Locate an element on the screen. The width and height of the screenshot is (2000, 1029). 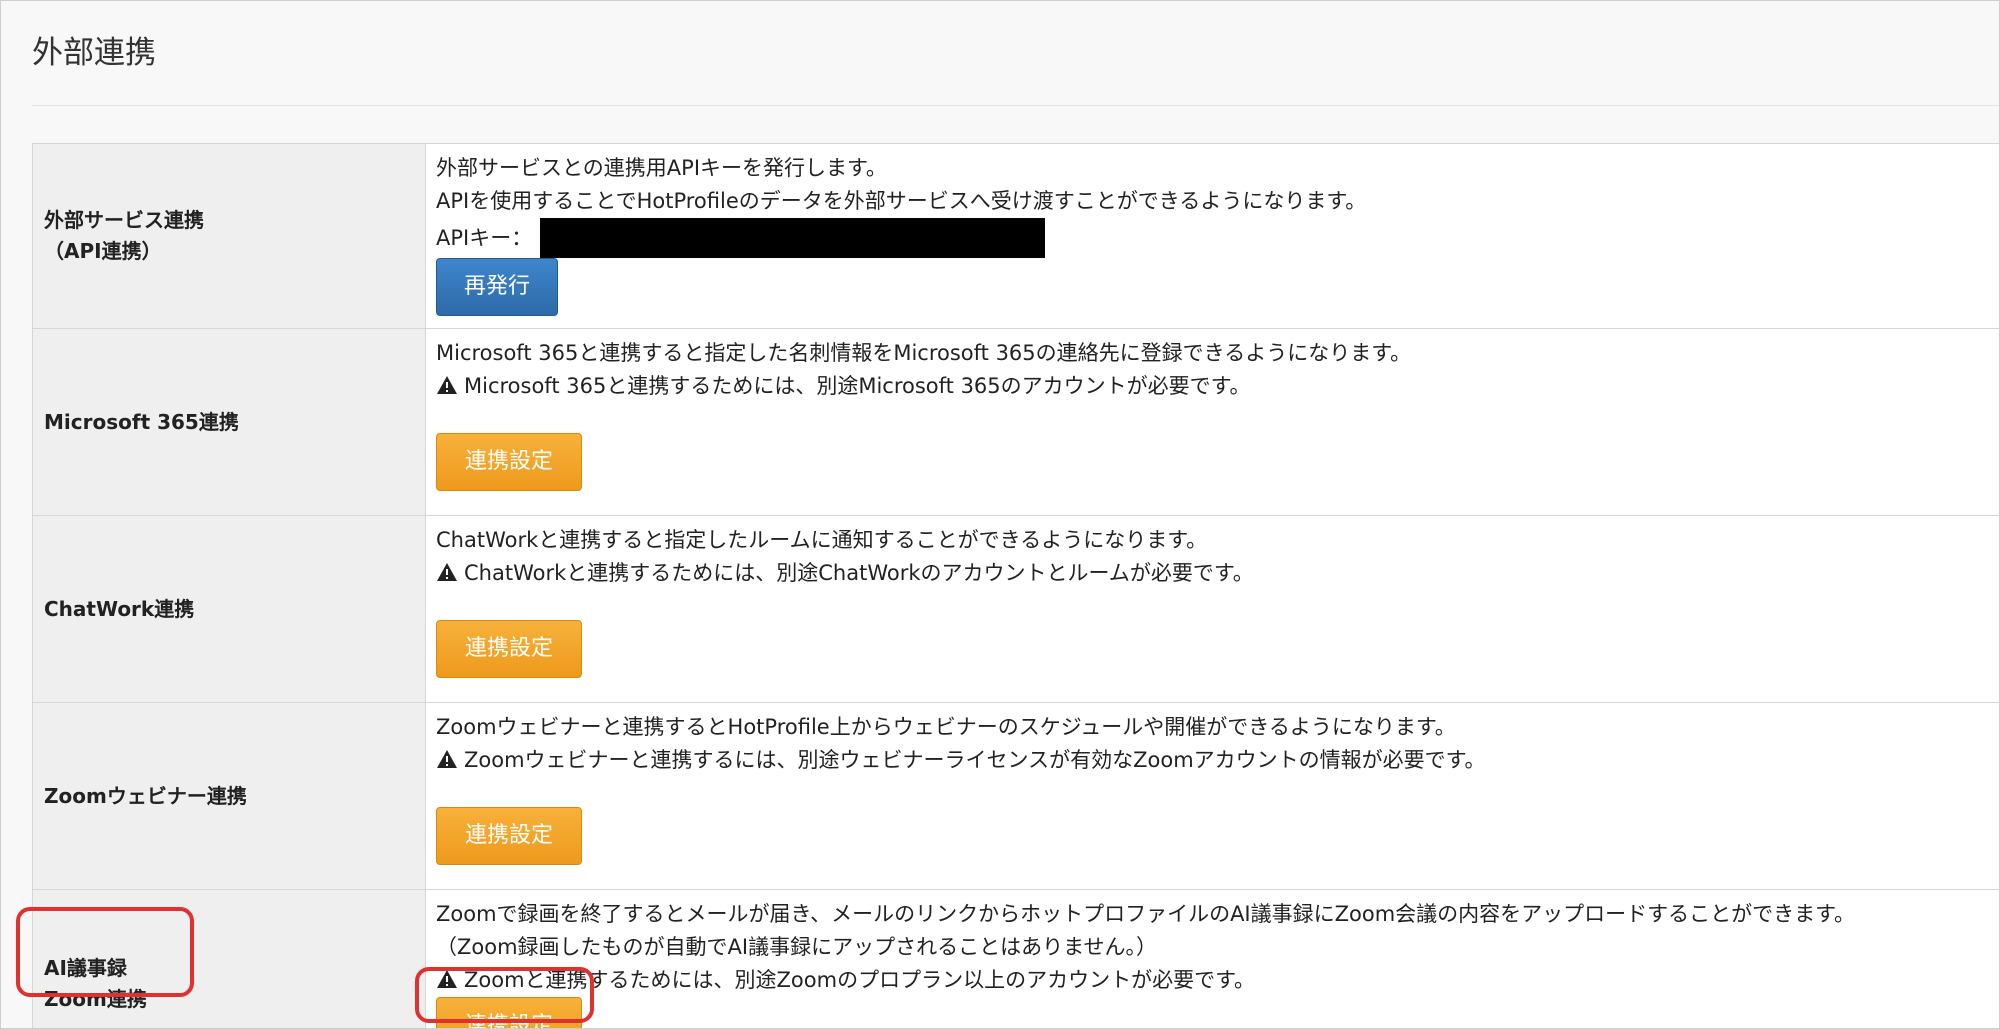
api-key-label: APIキー： is located at coordinates (484, 237).